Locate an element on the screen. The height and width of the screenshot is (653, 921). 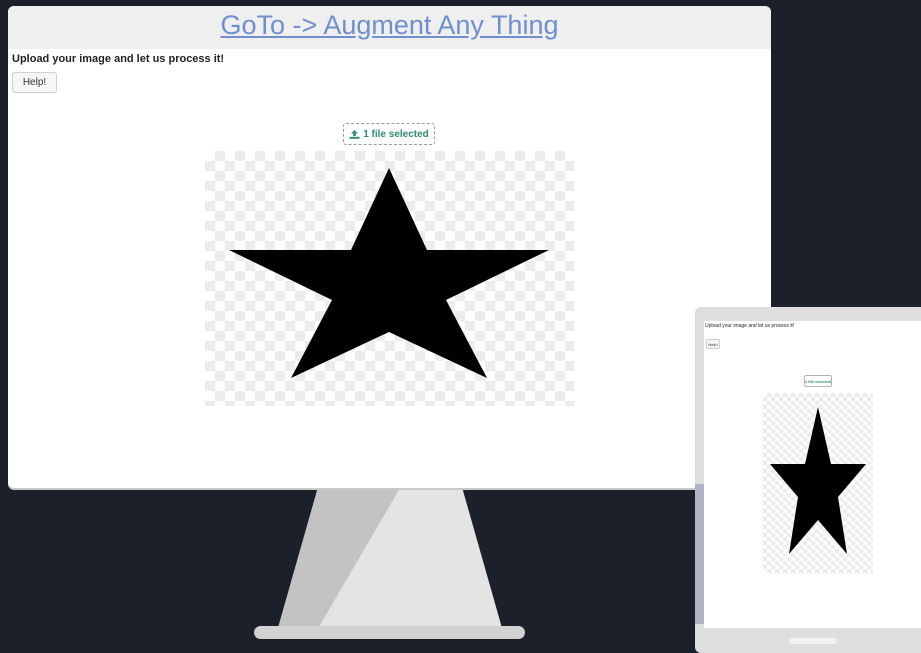
file-upload-button: 1 file selected is located at coordinates (389, 134).